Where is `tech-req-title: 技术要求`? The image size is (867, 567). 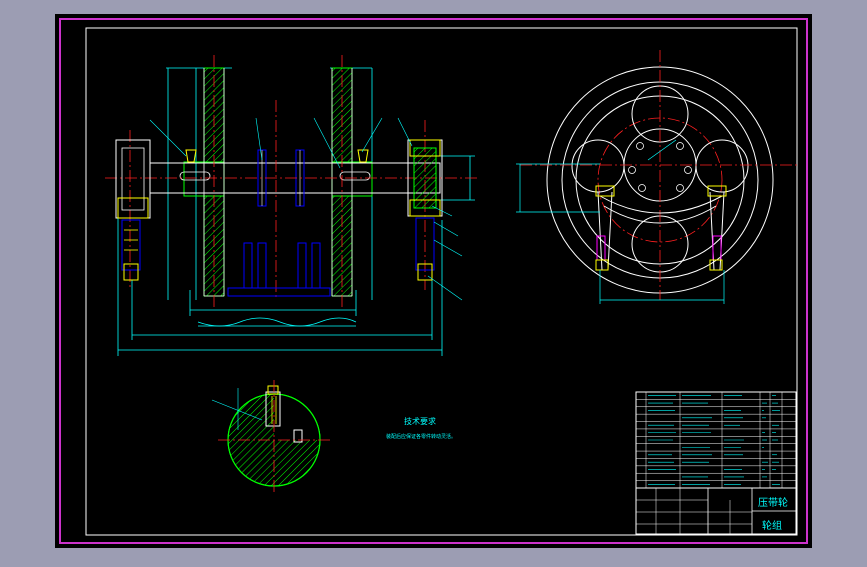
tech-req-title: 技术要求 is located at coordinates (420, 421).